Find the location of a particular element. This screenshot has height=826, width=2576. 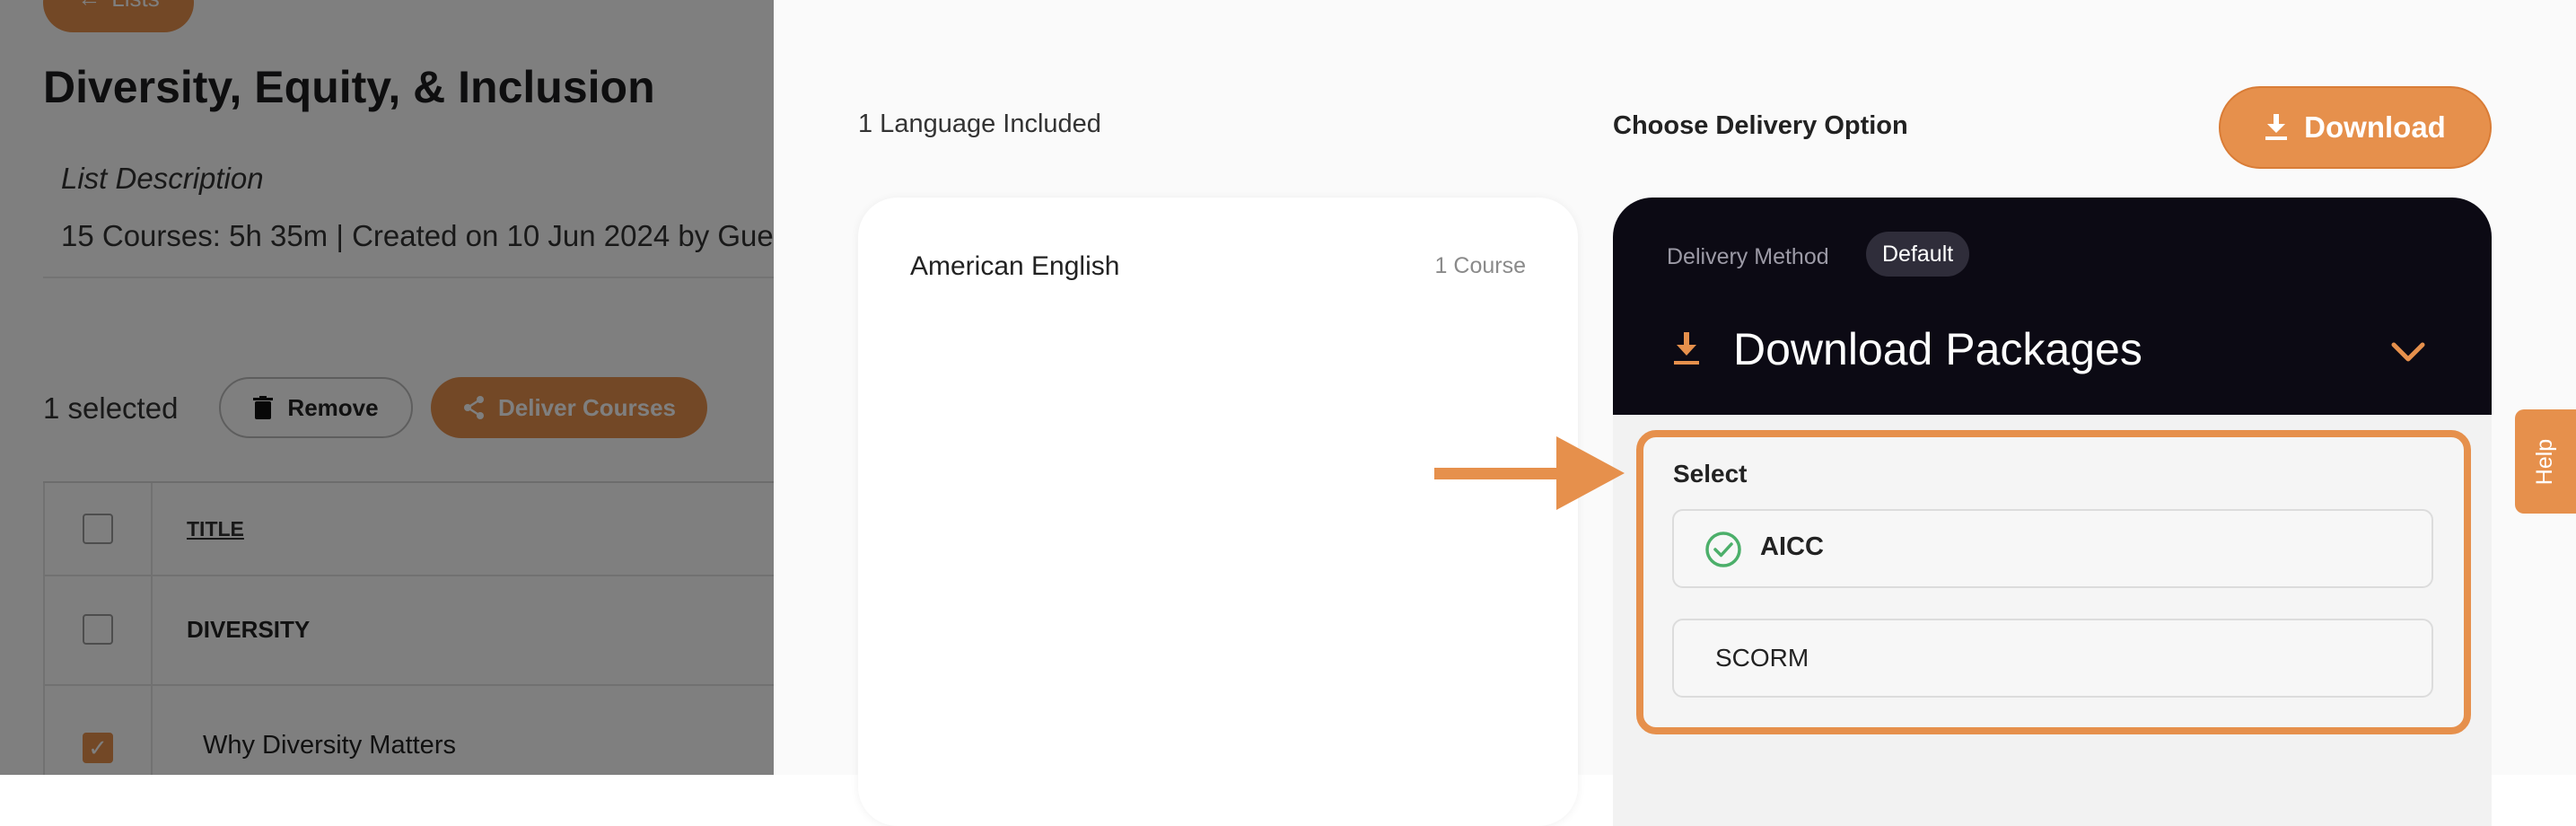

language-name: American English is located at coordinates (1014, 266).